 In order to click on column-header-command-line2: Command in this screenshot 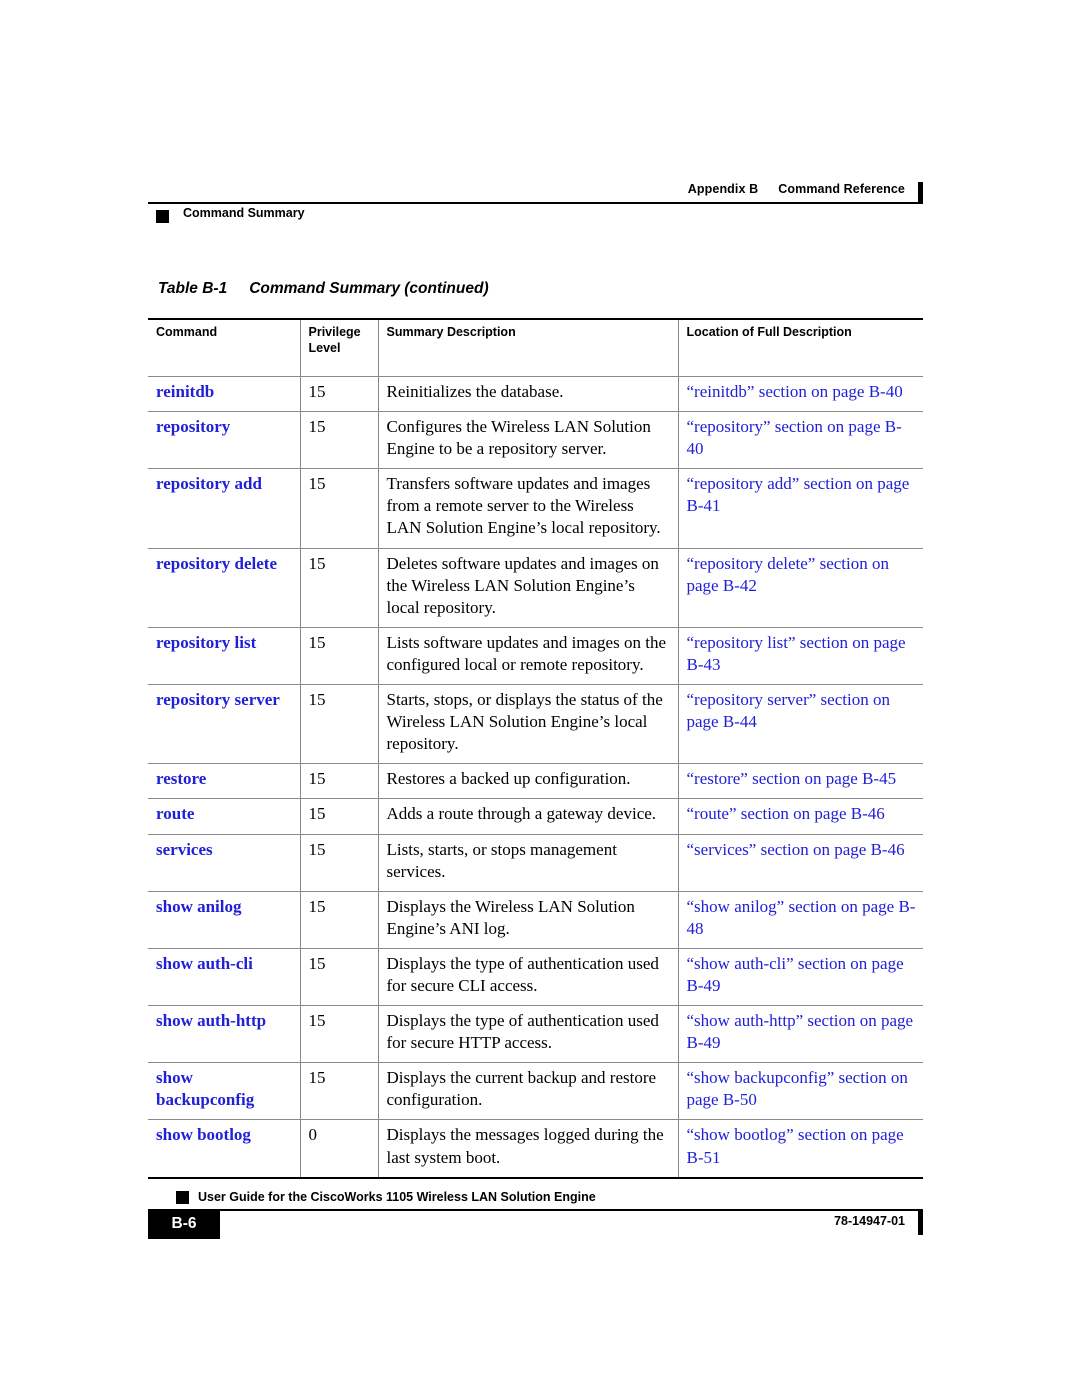, I will do `click(187, 332)`.